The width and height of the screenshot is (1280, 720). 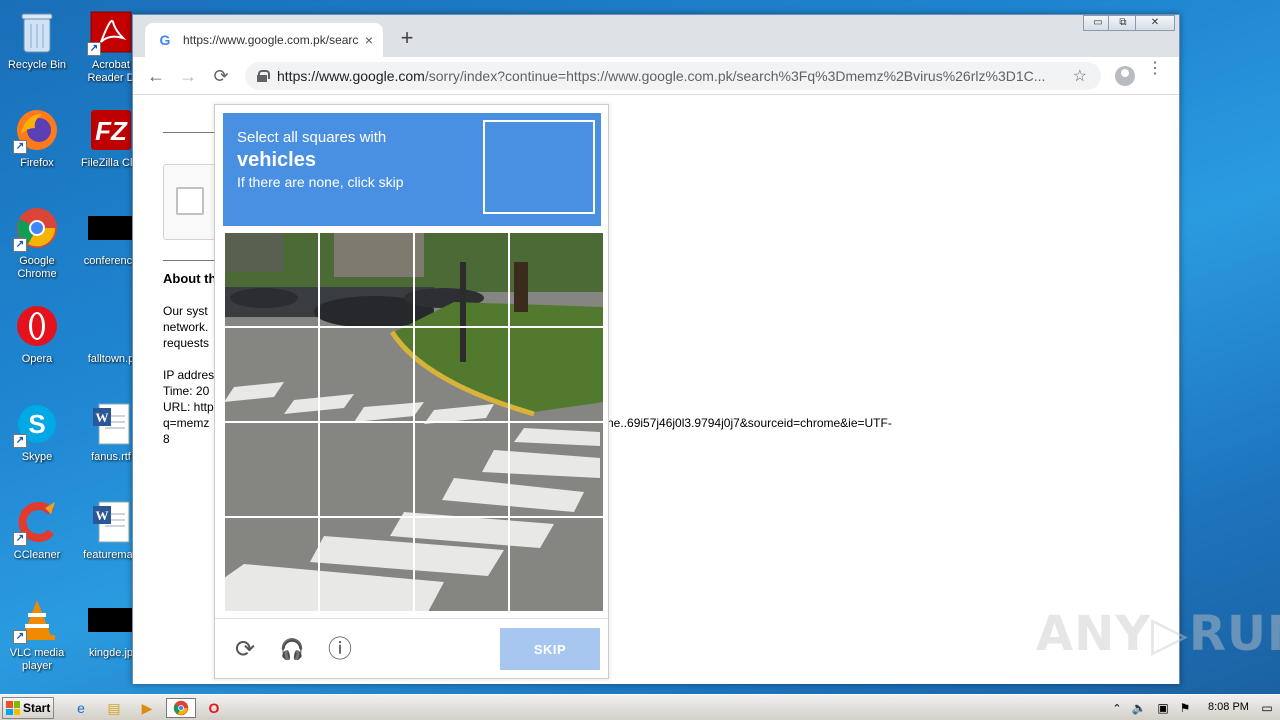 I want to click on desktop-icon-opera: Opera, so click(x=37, y=343).